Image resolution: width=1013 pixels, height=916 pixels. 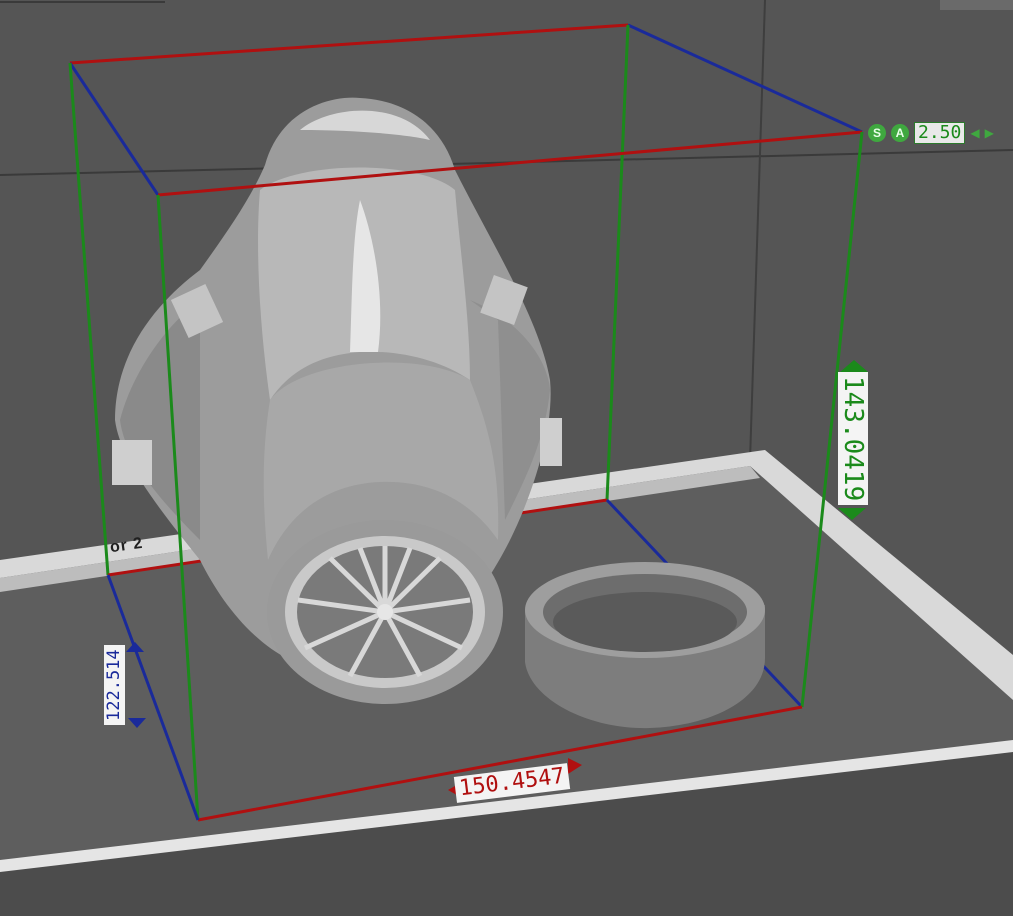 What do you see at coordinates (132, 462) in the screenshot?
I see `side-clip-left` at bounding box center [132, 462].